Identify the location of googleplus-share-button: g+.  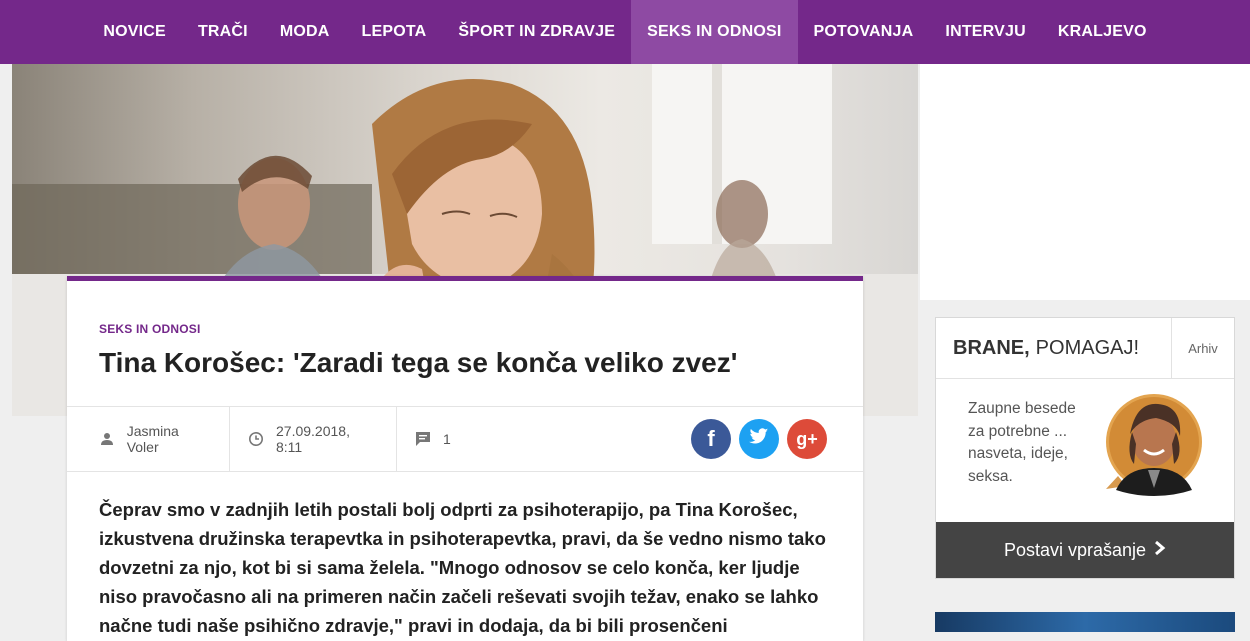
(807, 439).